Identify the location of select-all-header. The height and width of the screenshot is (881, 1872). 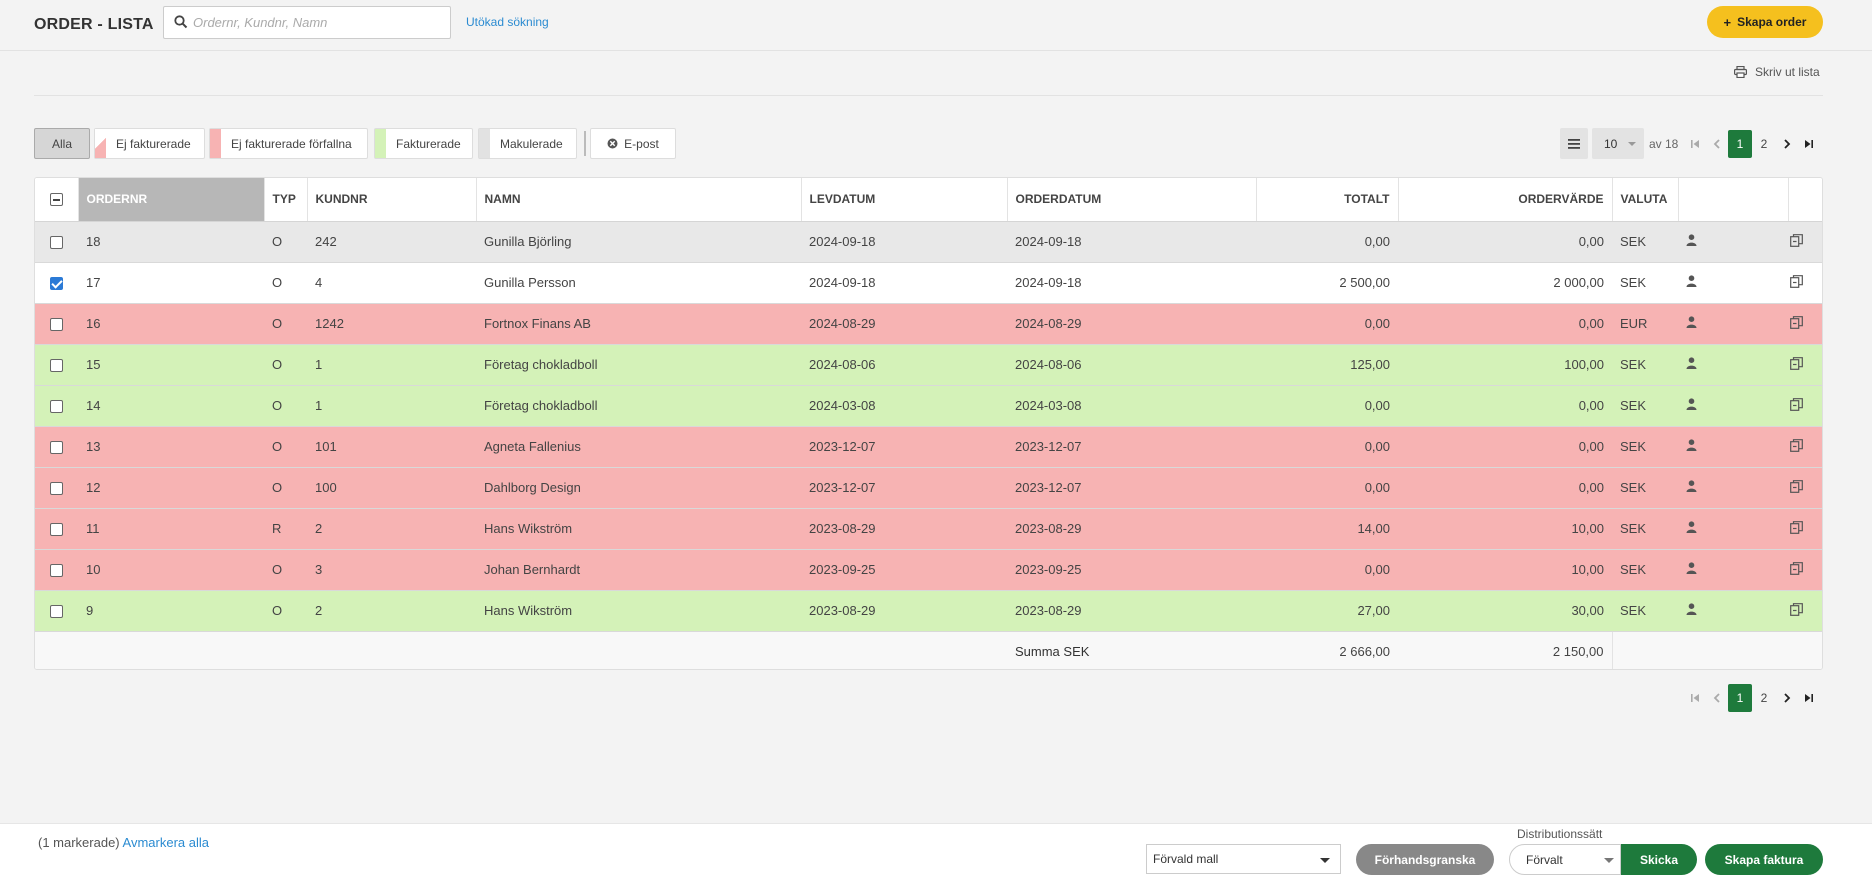
(57, 200).